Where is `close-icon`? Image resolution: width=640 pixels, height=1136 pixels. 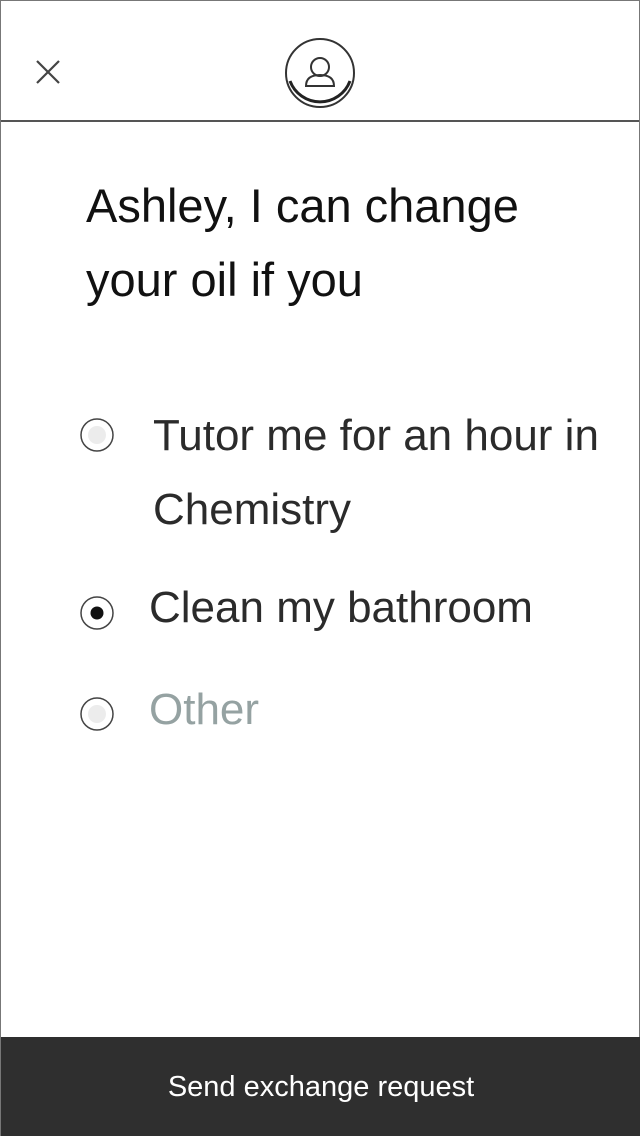 close-icon is located at coordinates (48, 72).